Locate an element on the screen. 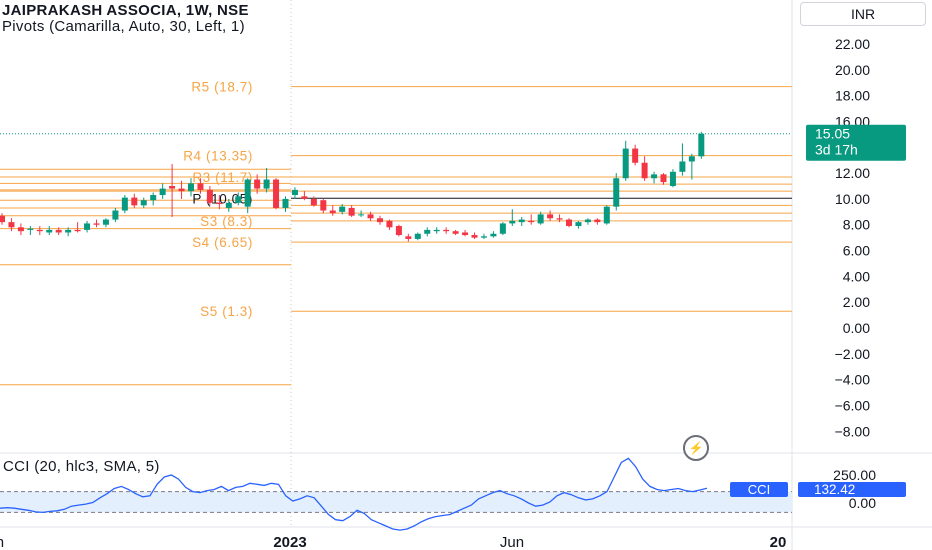  pivot-label: S3 (8.3) is located at coordinates (226, 221).